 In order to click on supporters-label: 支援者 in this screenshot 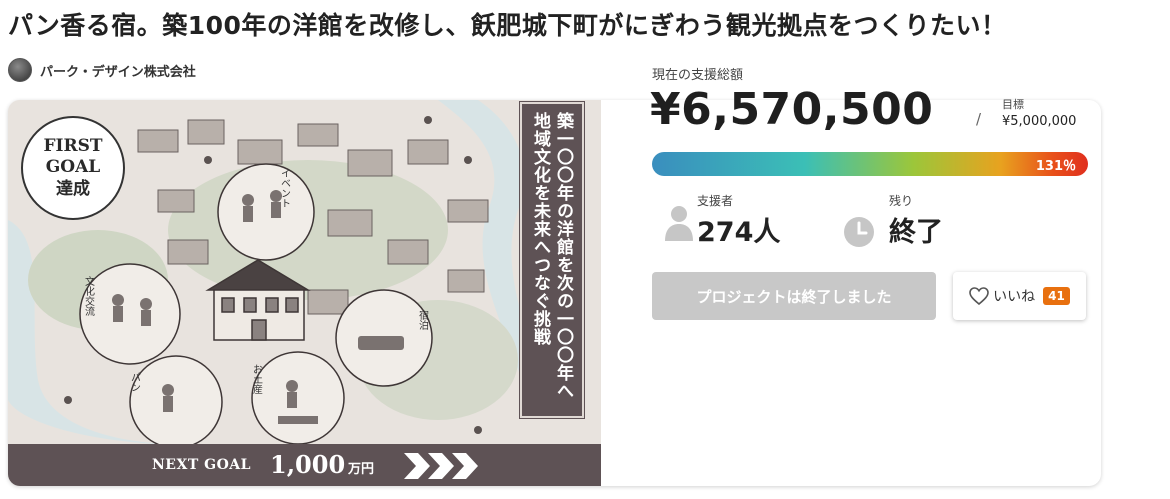, I will do `click(715, 201)`.